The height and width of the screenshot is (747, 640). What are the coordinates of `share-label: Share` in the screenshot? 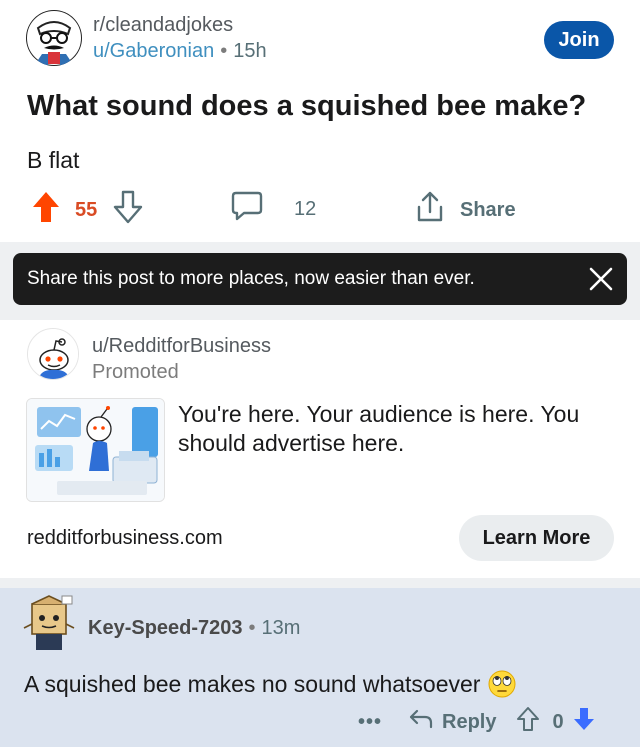 It's located at (488, 209).